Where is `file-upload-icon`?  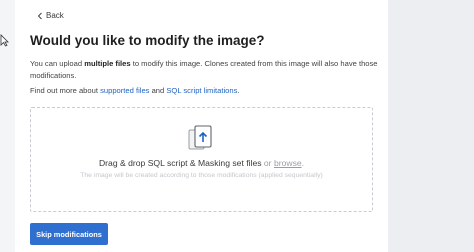
file-upload-icon is located at coordinates (200, 137).